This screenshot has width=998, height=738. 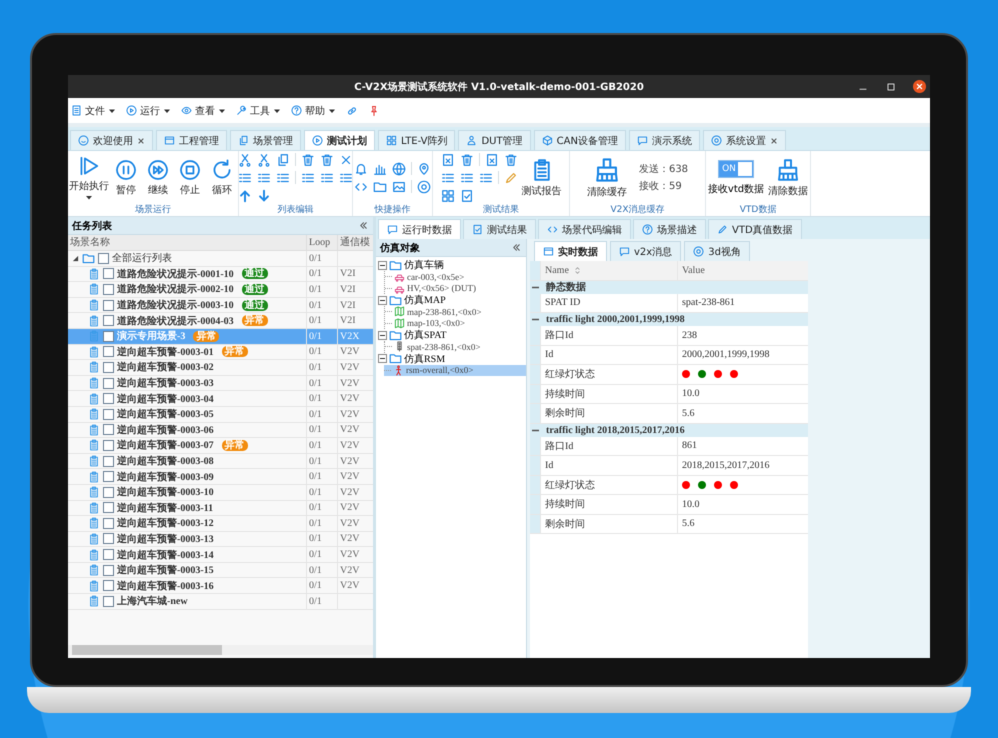 I want to click on folder-icon, so click(x=380, y=187).